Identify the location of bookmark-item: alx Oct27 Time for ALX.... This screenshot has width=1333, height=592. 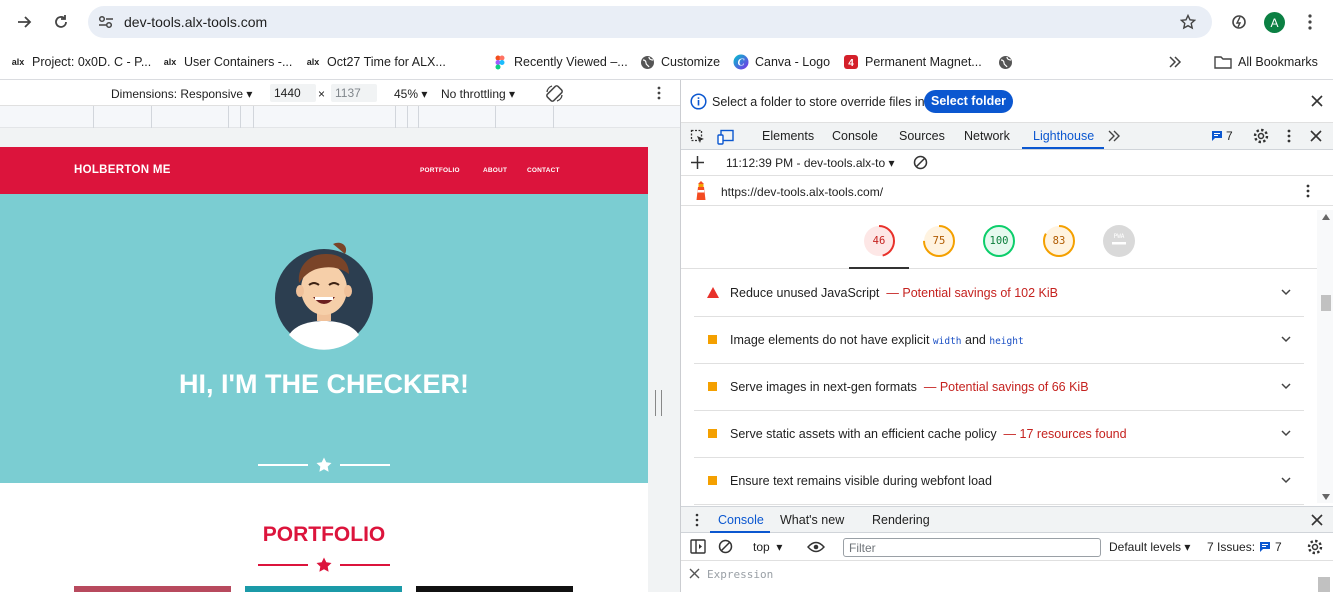
(375, 62).